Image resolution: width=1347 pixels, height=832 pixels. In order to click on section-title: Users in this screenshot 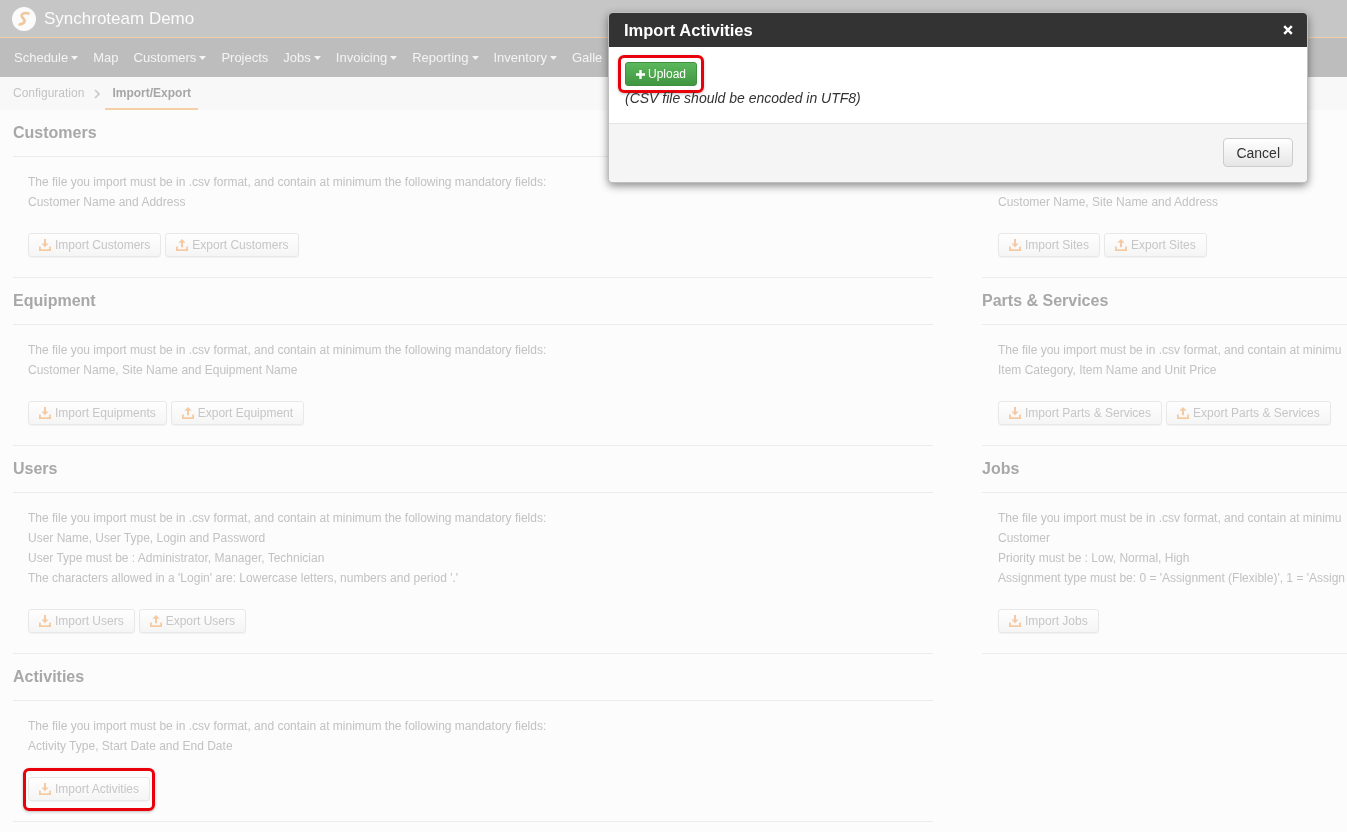, I will do `click(35, 469)`.